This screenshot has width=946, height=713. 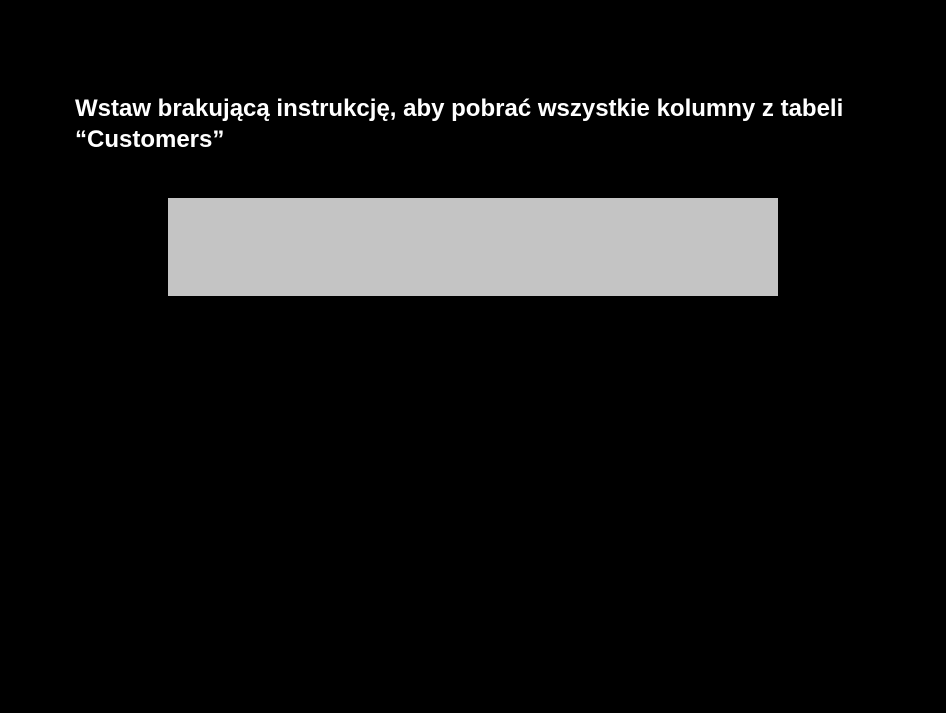 I want to click on code-answer-box, so click(x=473, y=247).